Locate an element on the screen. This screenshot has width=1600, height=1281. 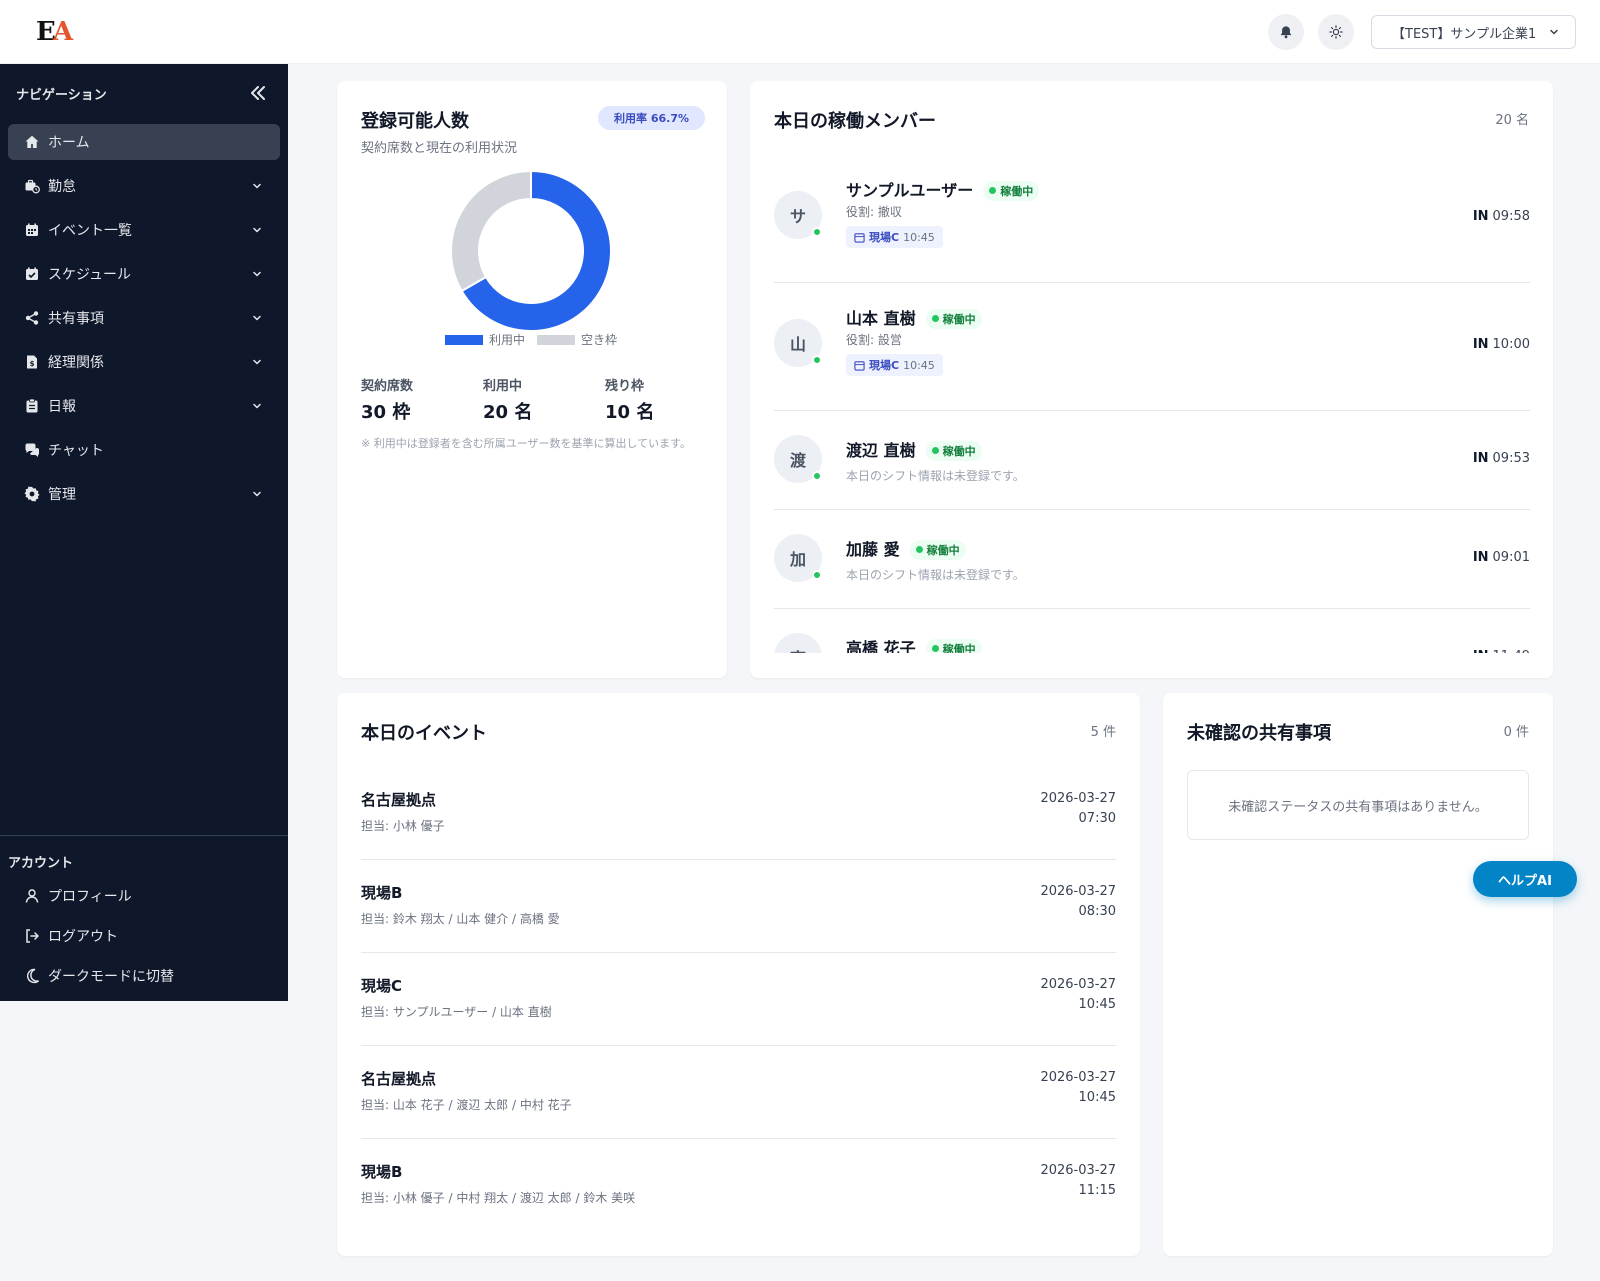
event-name: 現場C is located at coordinates (382, 986).